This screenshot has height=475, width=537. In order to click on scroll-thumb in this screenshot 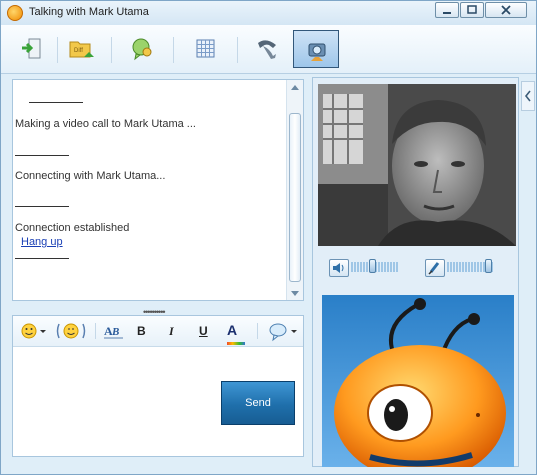, I will do `click(295, 197)`.